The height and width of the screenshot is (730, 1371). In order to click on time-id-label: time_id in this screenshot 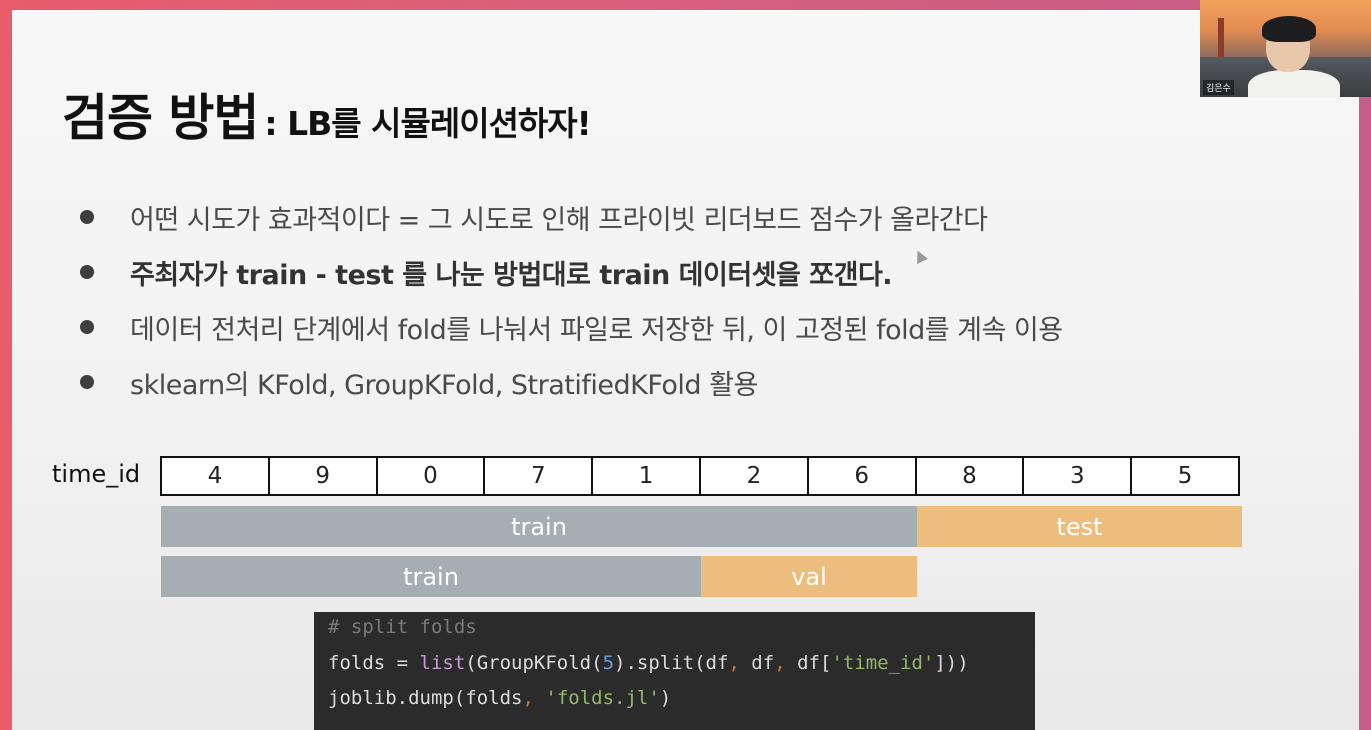, I will do `click(96, 474)`.